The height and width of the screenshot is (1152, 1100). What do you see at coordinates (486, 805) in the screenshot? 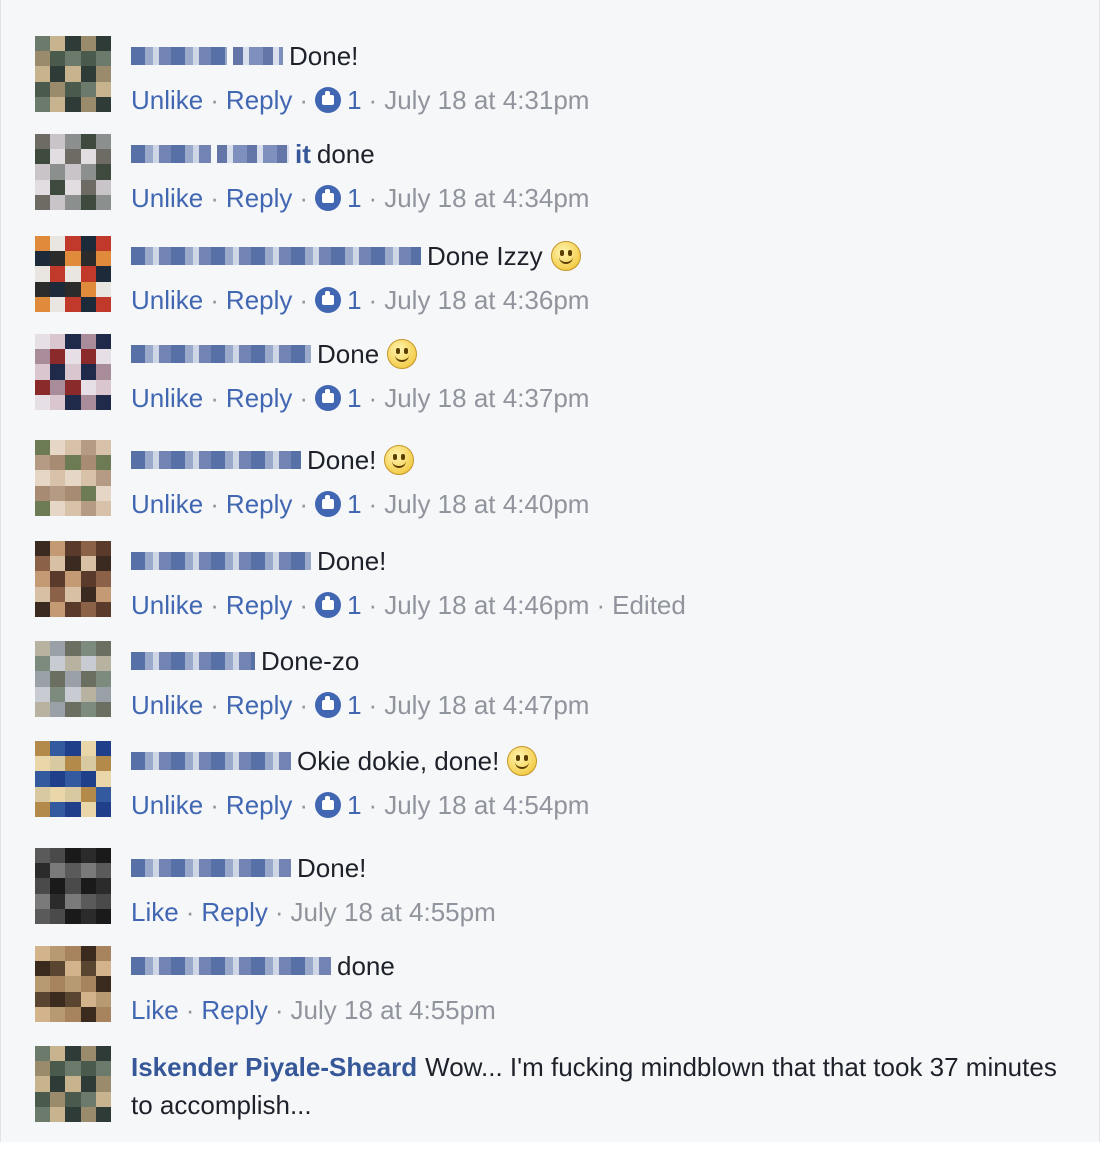
I see `timestamp-link: July 18 at 4:54pm` at bounding box center [486, 805].